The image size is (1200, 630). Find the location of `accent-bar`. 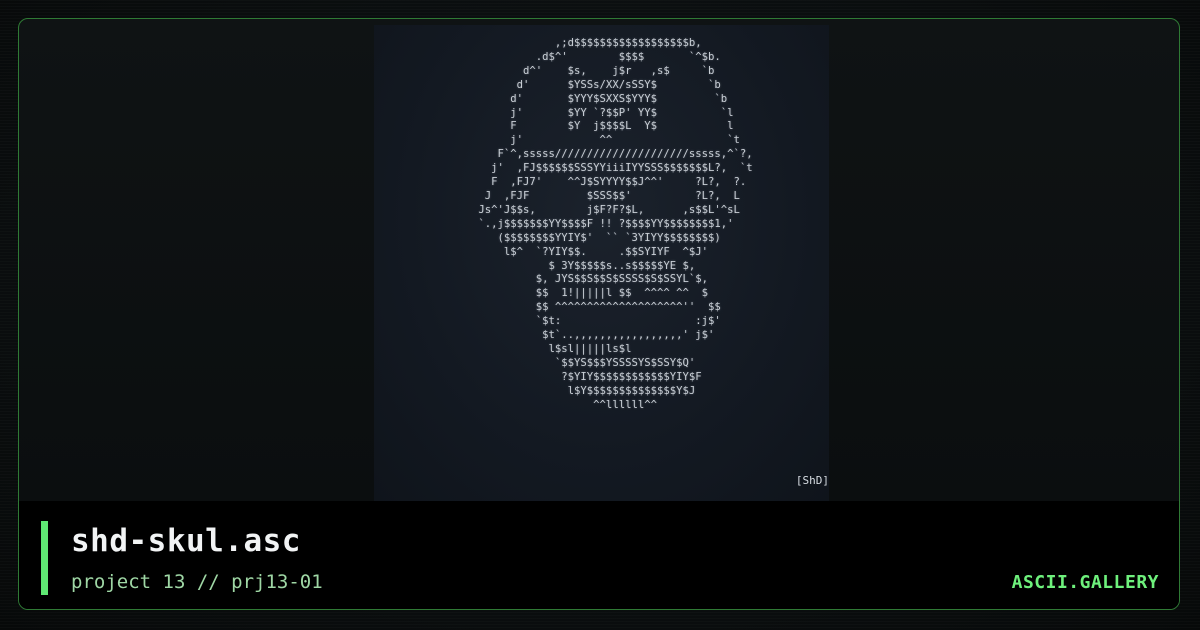

accent-bar is located at coordinates (44, 558).